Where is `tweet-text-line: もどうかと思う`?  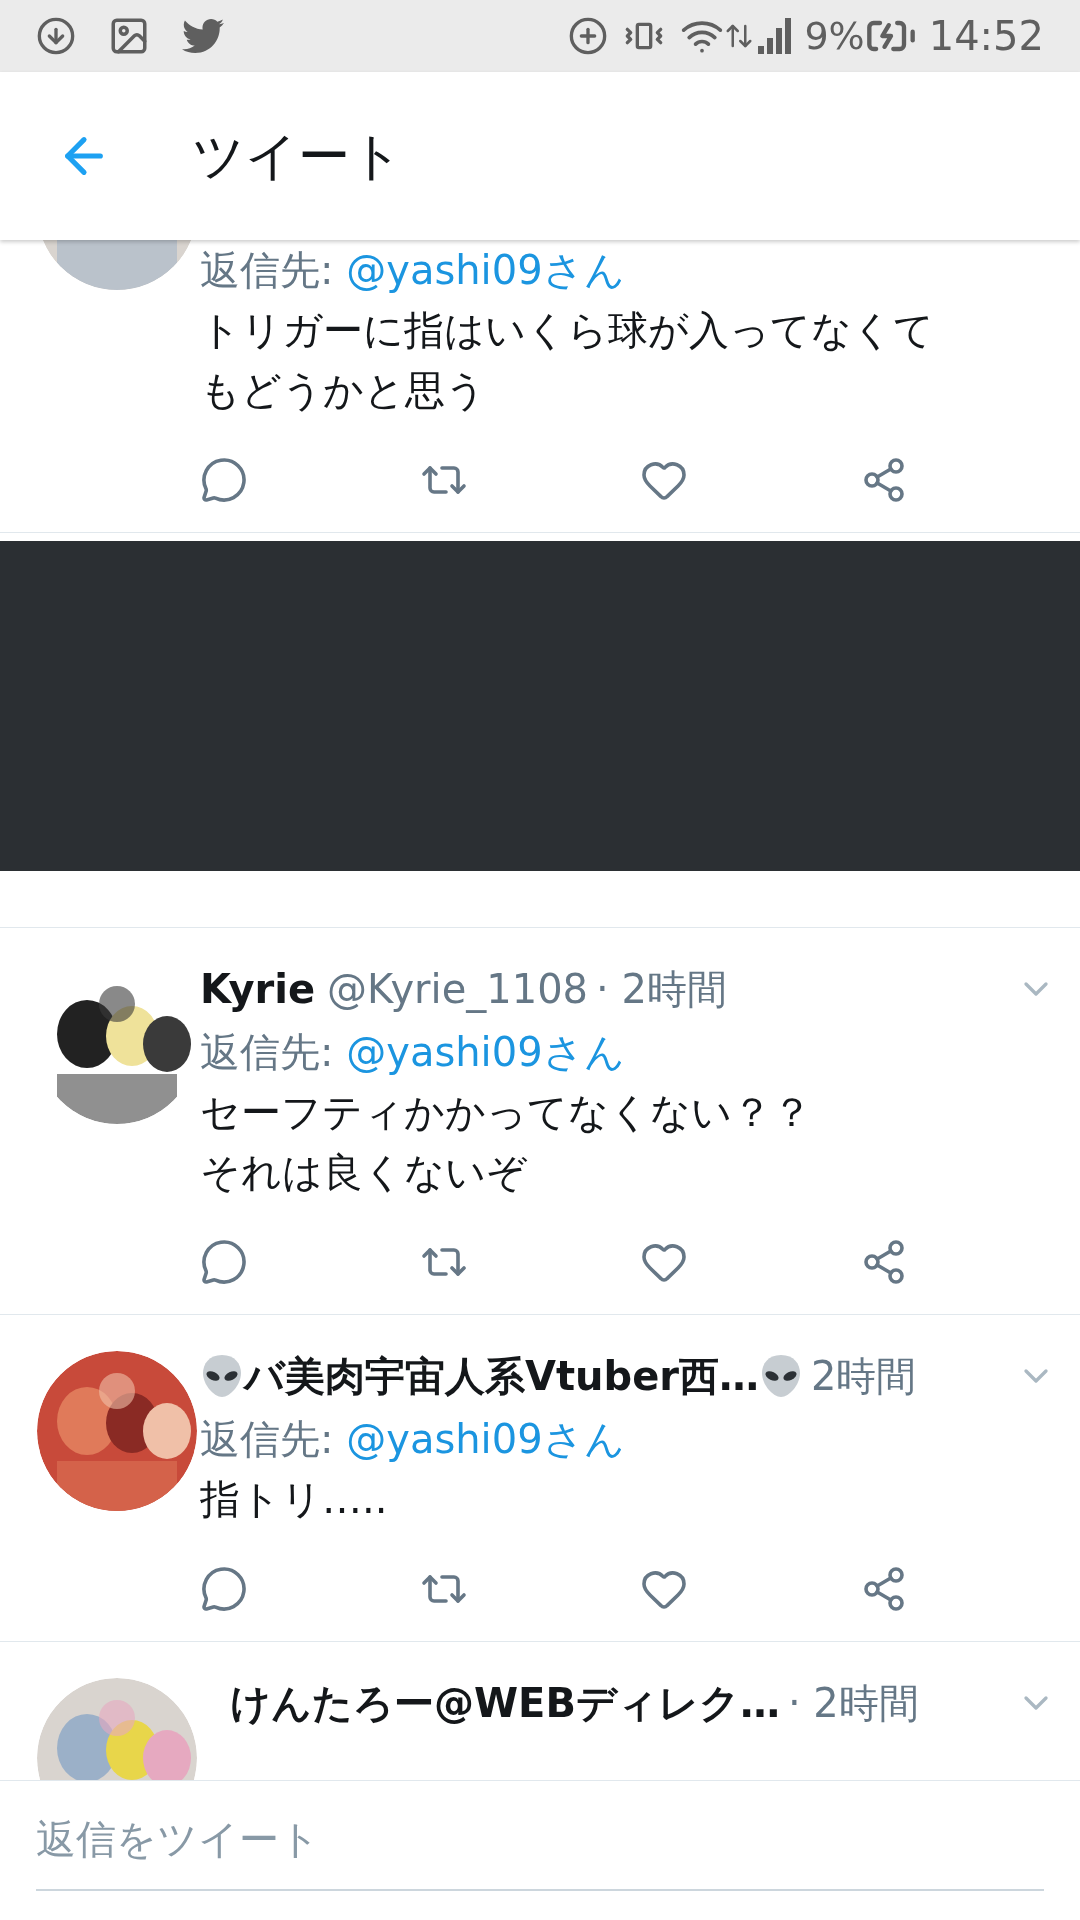 tweet-text-line: もどうかと思う is located at coordinates (343, 390).